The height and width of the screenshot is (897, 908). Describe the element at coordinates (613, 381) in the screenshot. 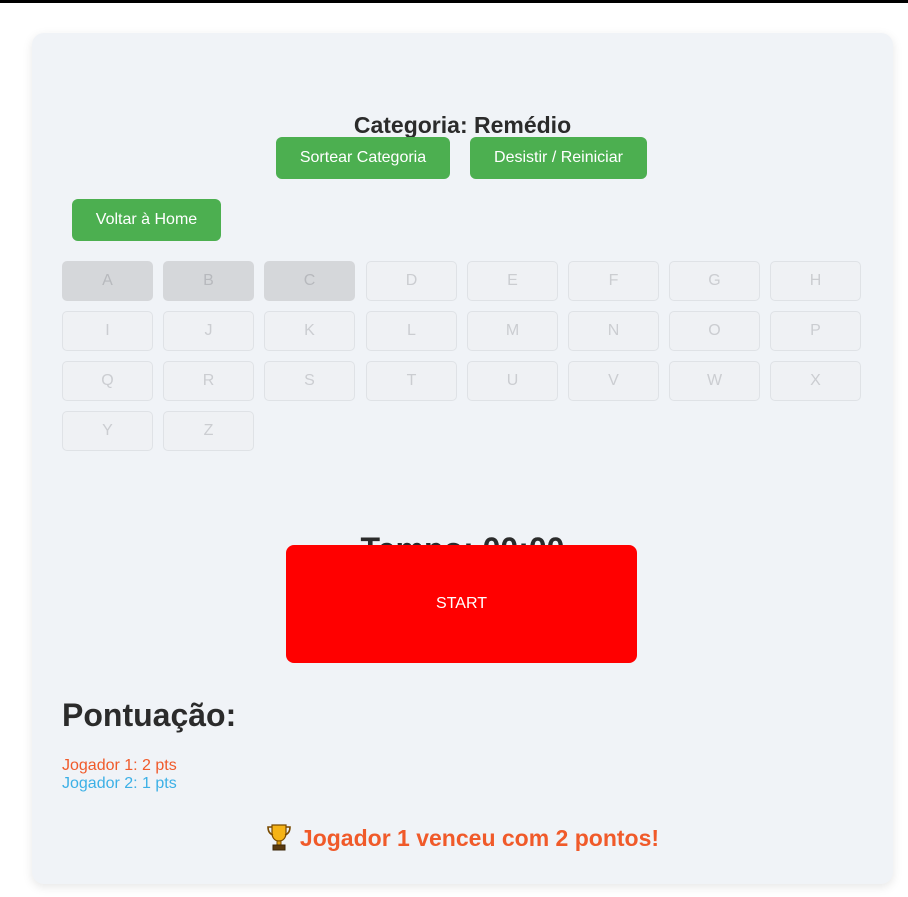

I see `letter-button-v: V` at that location.